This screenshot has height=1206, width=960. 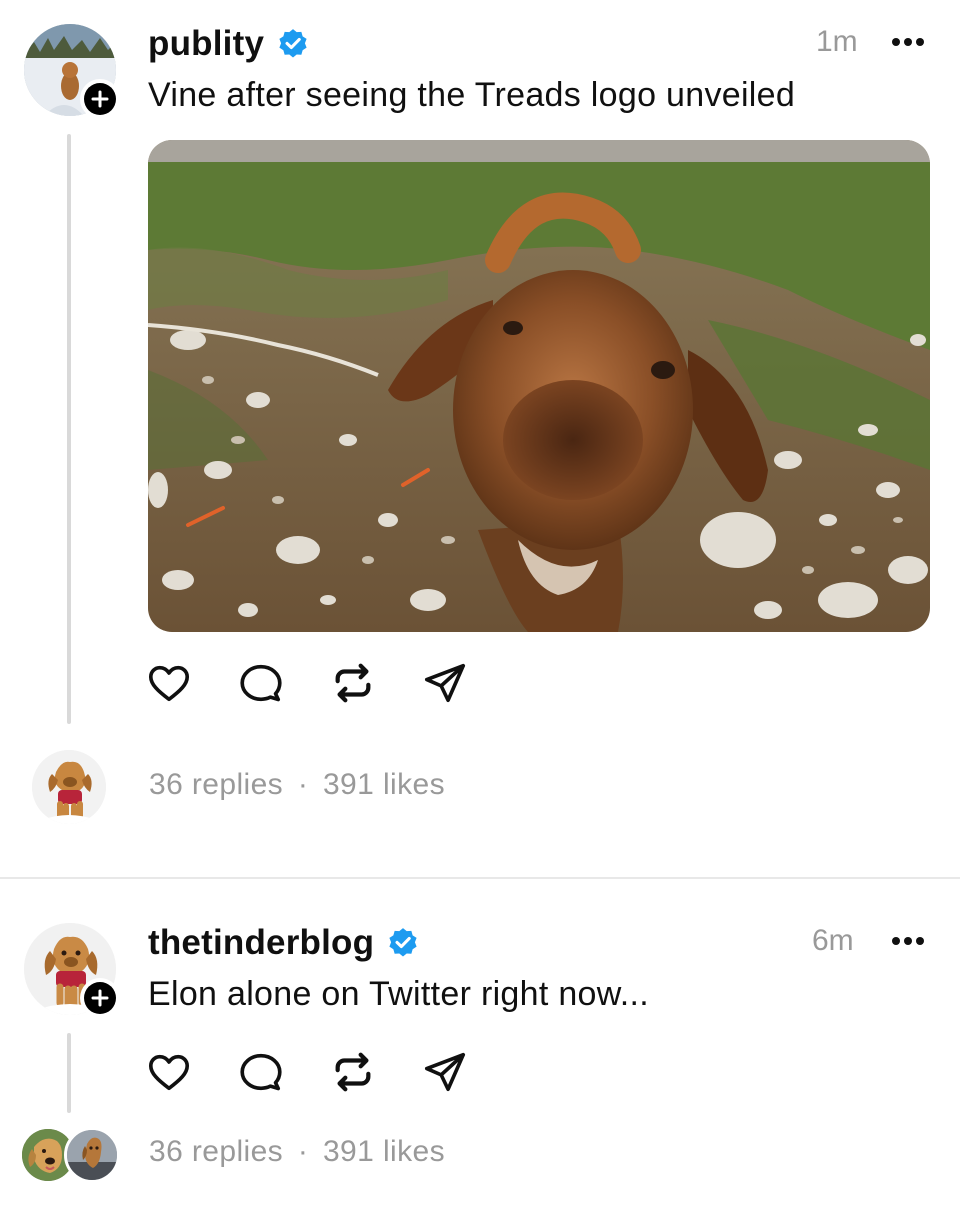 I want to click on username: publity, so click(x=206, y=44).